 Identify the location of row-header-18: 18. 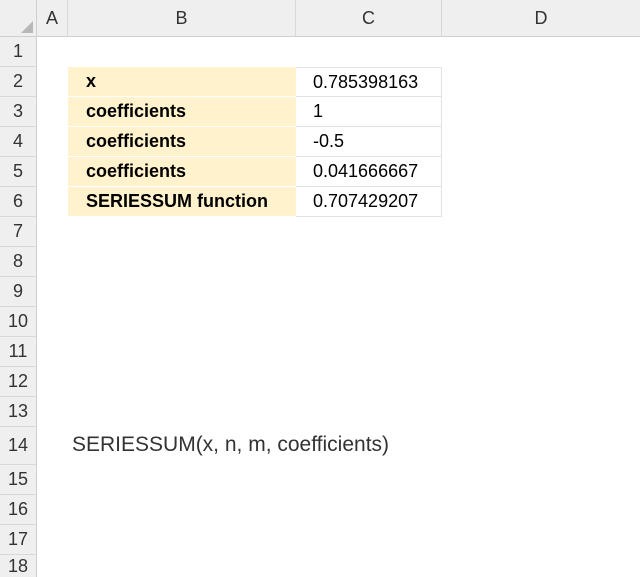
(18, 566).